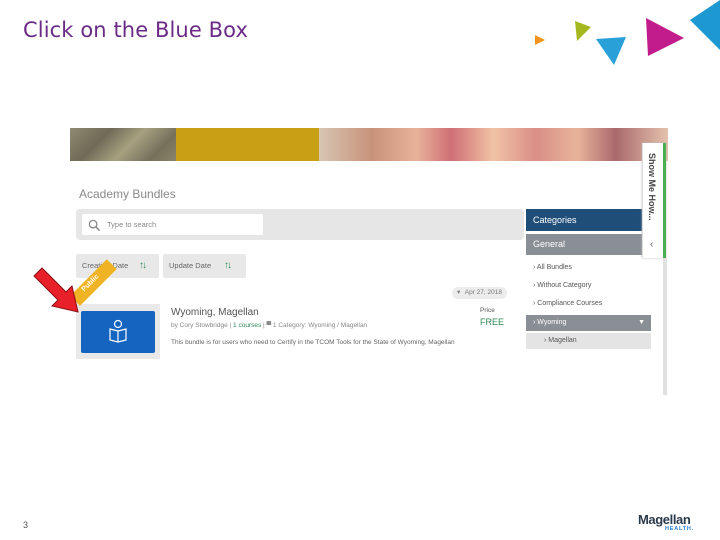 Image resolution: width=720 pixels, height=540 pixels. Describe the element at coordinates (300, 224) in the screenshot. I see `search-bar: Type to search` at that location.